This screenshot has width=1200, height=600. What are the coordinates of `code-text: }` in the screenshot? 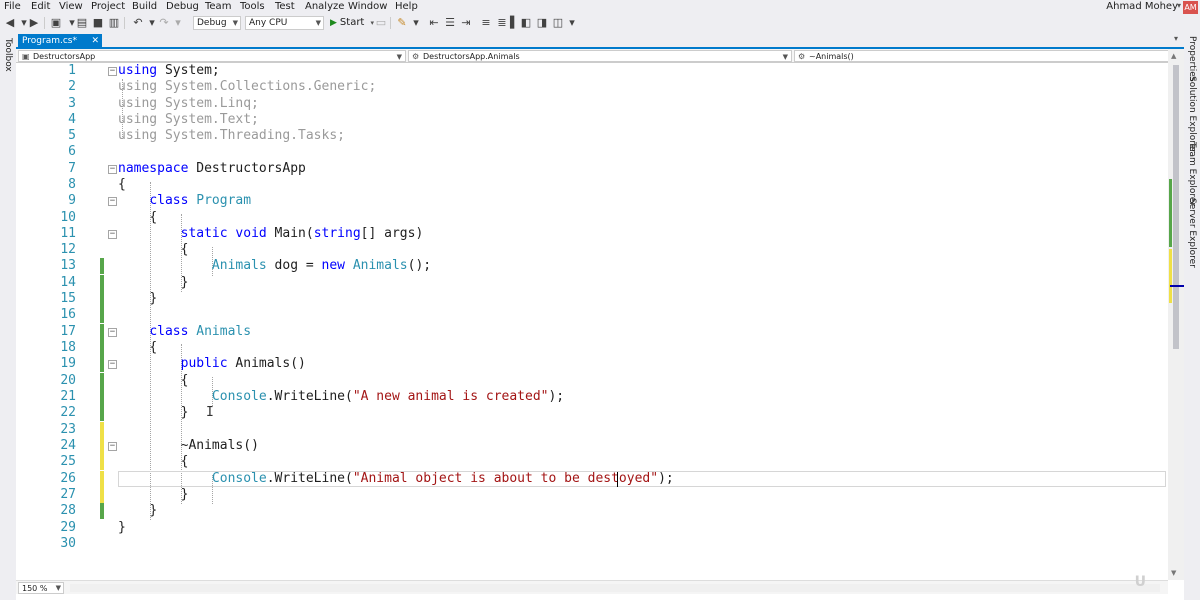 It's located at (184, 412).